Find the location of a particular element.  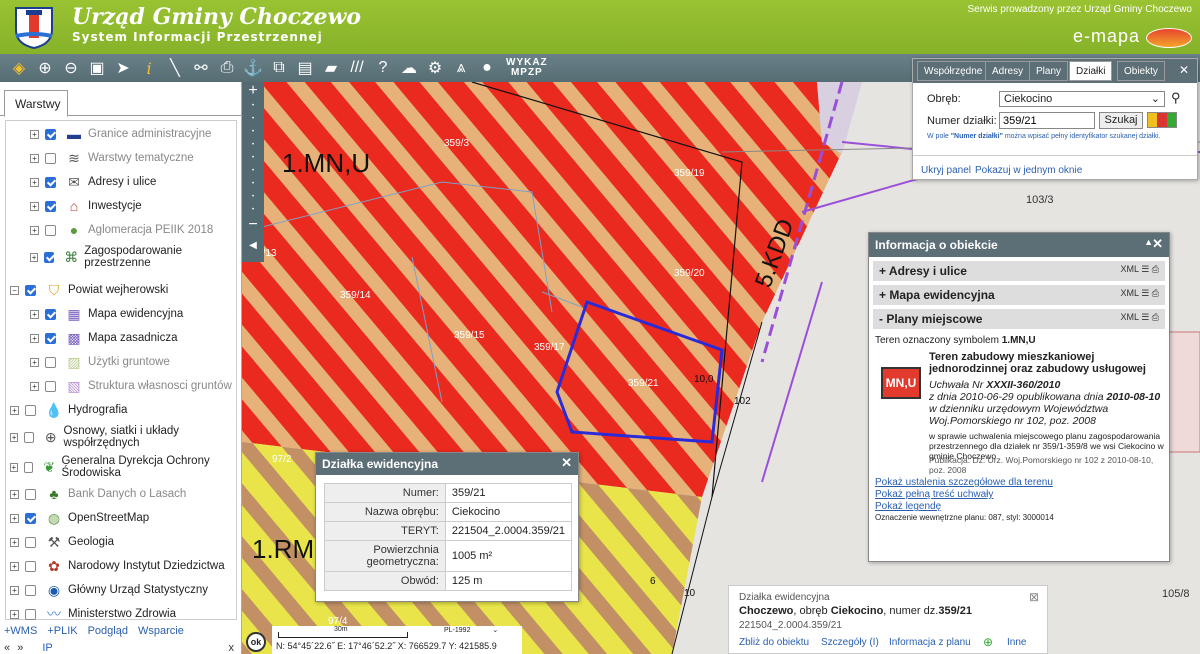

layer-label: Główny Urząd Statystyczny is located at coordinates (138, 590).